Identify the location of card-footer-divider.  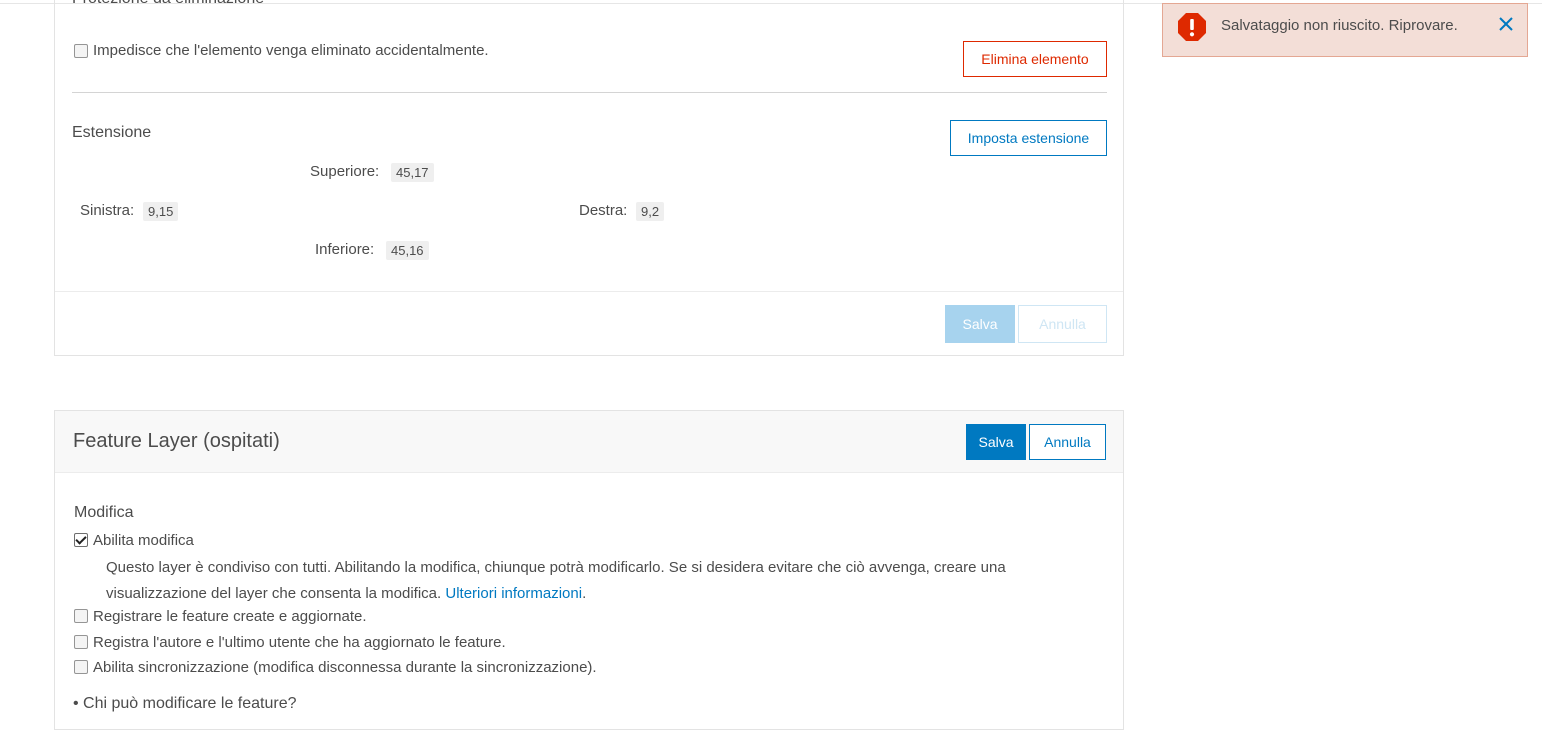
(589, 291).